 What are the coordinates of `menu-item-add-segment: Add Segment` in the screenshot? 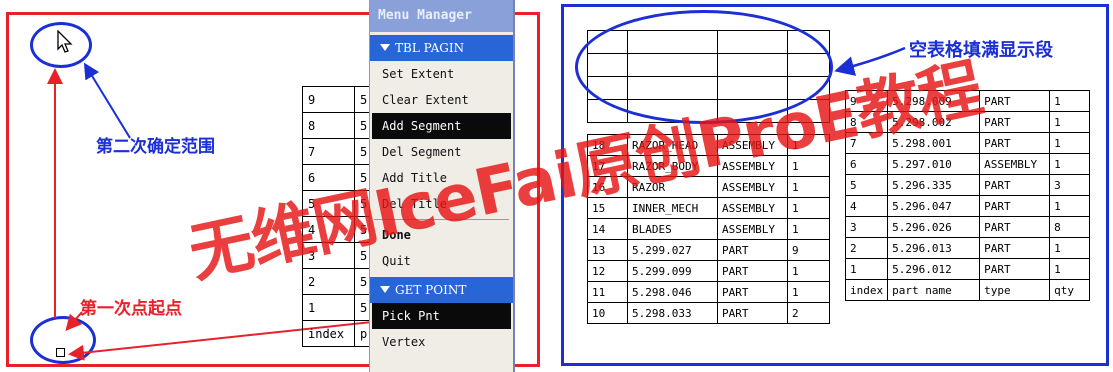 It's located at (441, 126).